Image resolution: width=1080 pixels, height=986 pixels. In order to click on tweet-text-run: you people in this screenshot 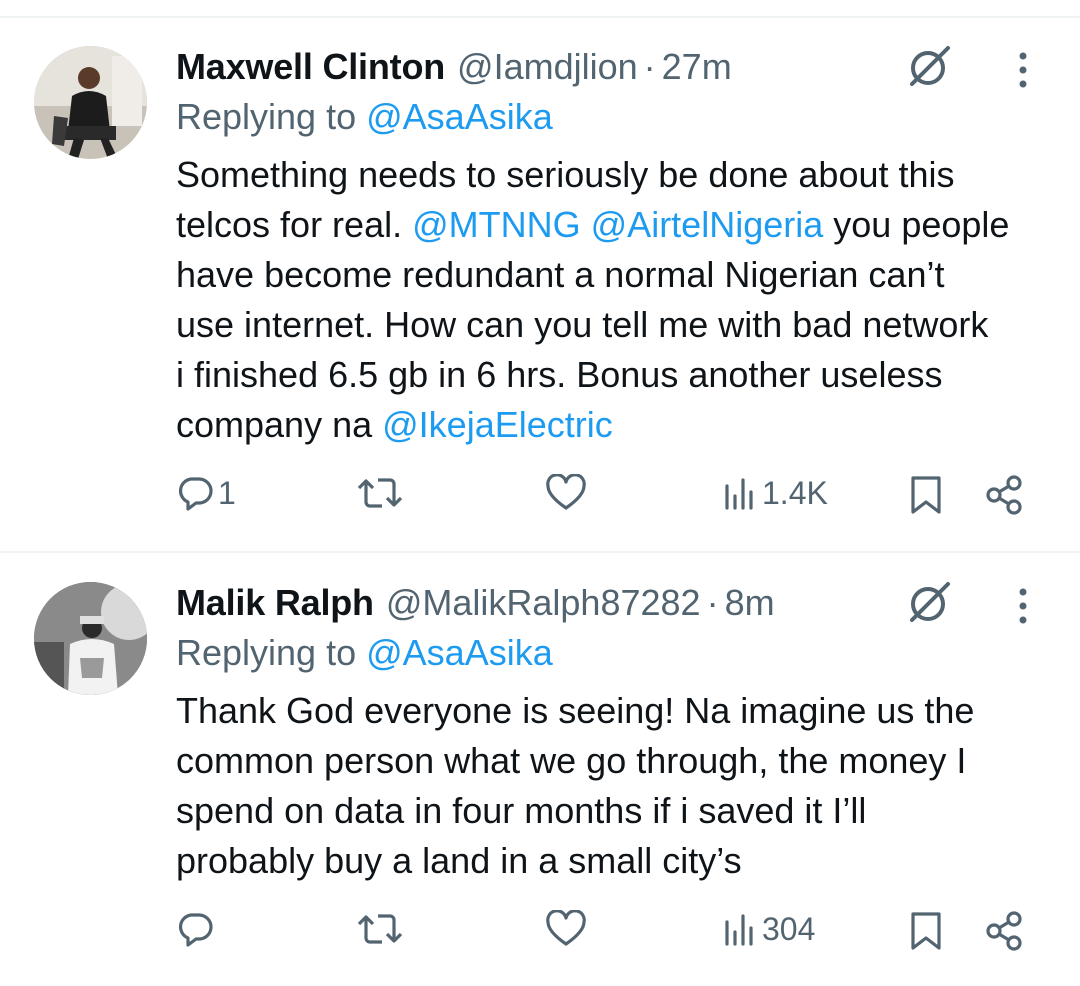, I will do `click(916, 224)`.